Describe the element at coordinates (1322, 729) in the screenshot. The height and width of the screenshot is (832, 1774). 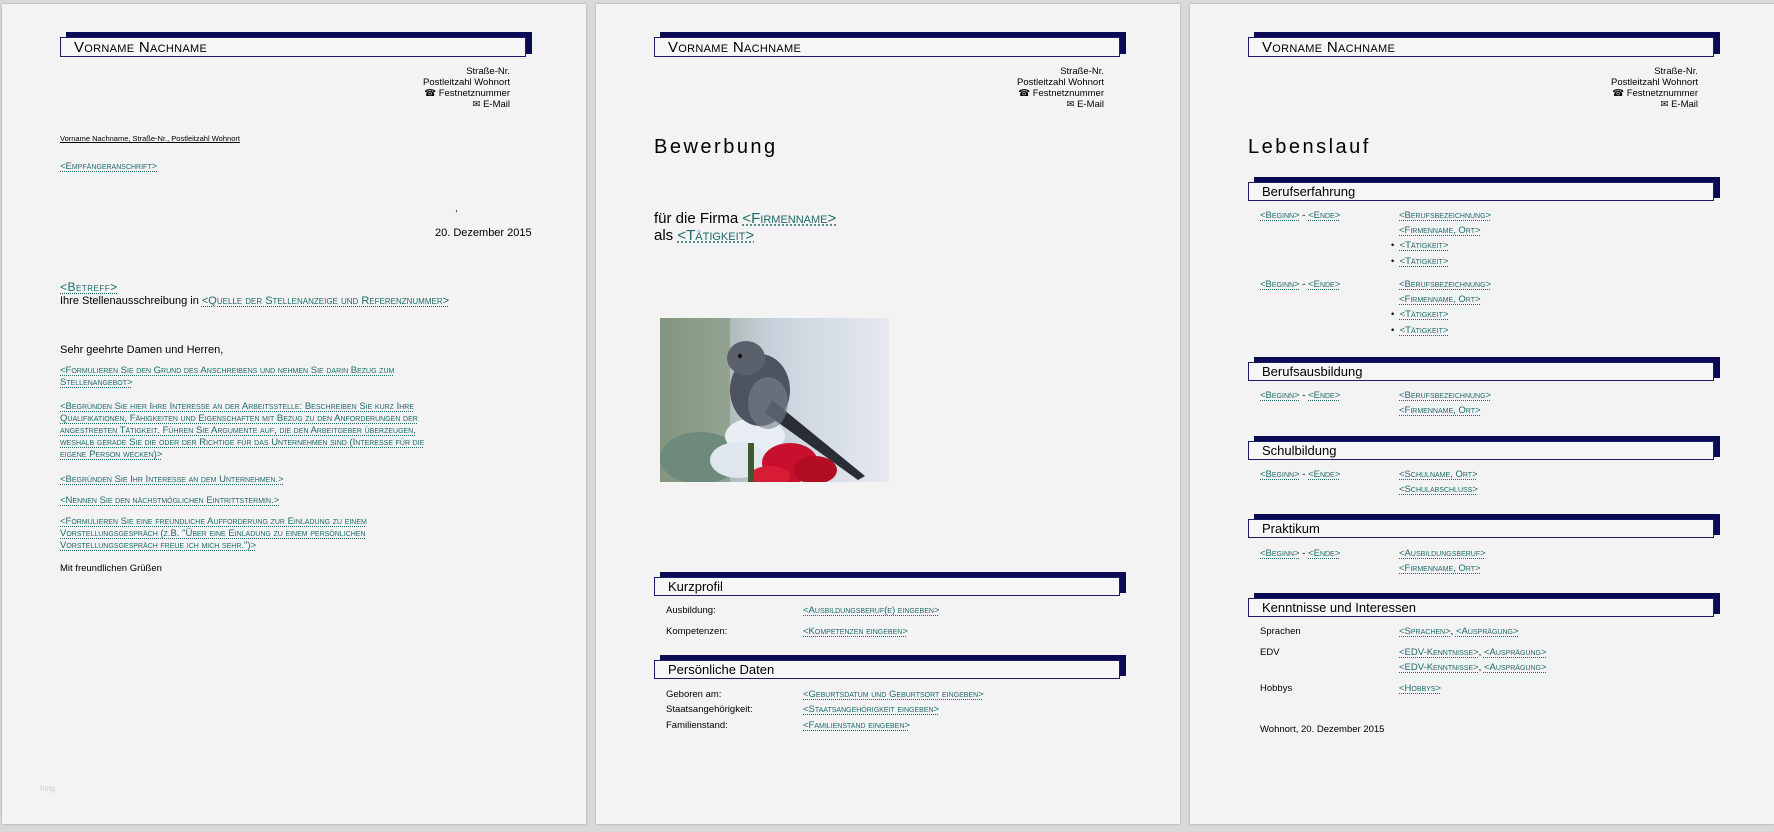
I see `place-date: Wohnort, 20. Dezember 2015` at that location.